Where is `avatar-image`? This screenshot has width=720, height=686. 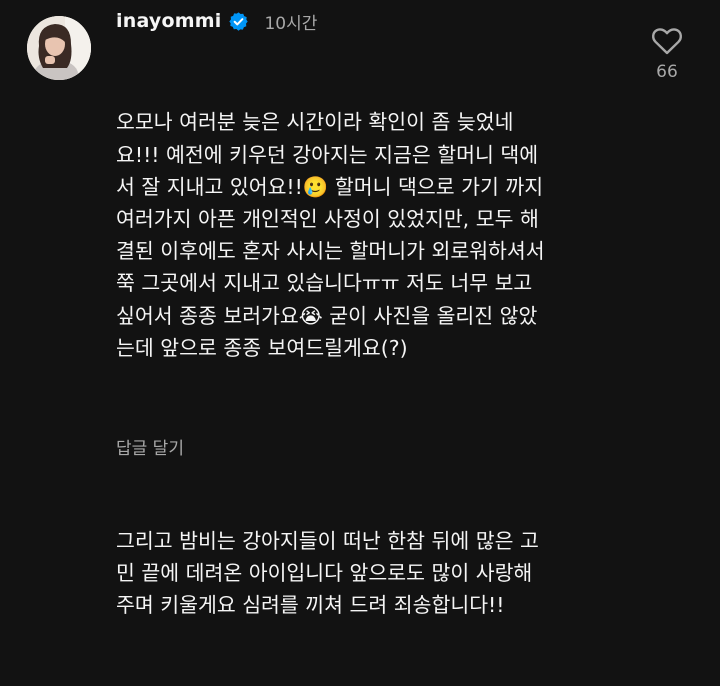 avatar-image is located at coordinates (59, 48).